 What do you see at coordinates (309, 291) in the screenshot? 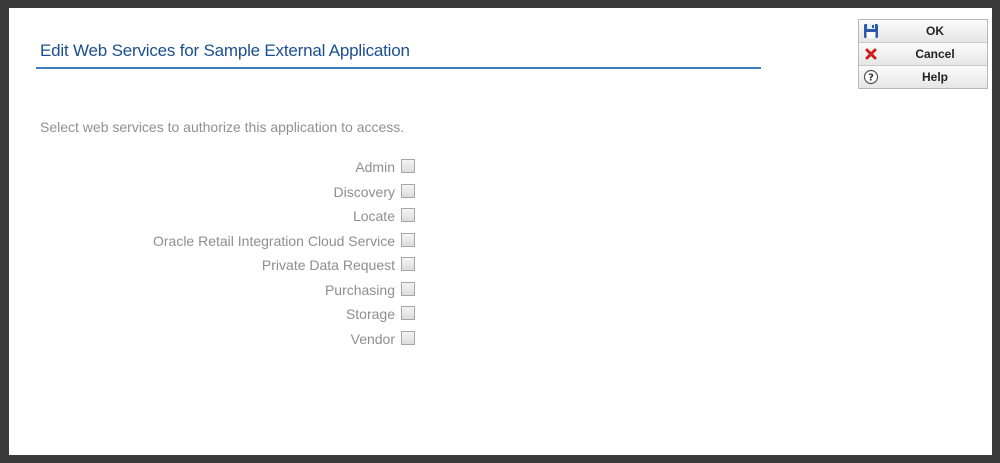
I see `service-row-purchasing: Purchasing` at bounding box center [309, 291].